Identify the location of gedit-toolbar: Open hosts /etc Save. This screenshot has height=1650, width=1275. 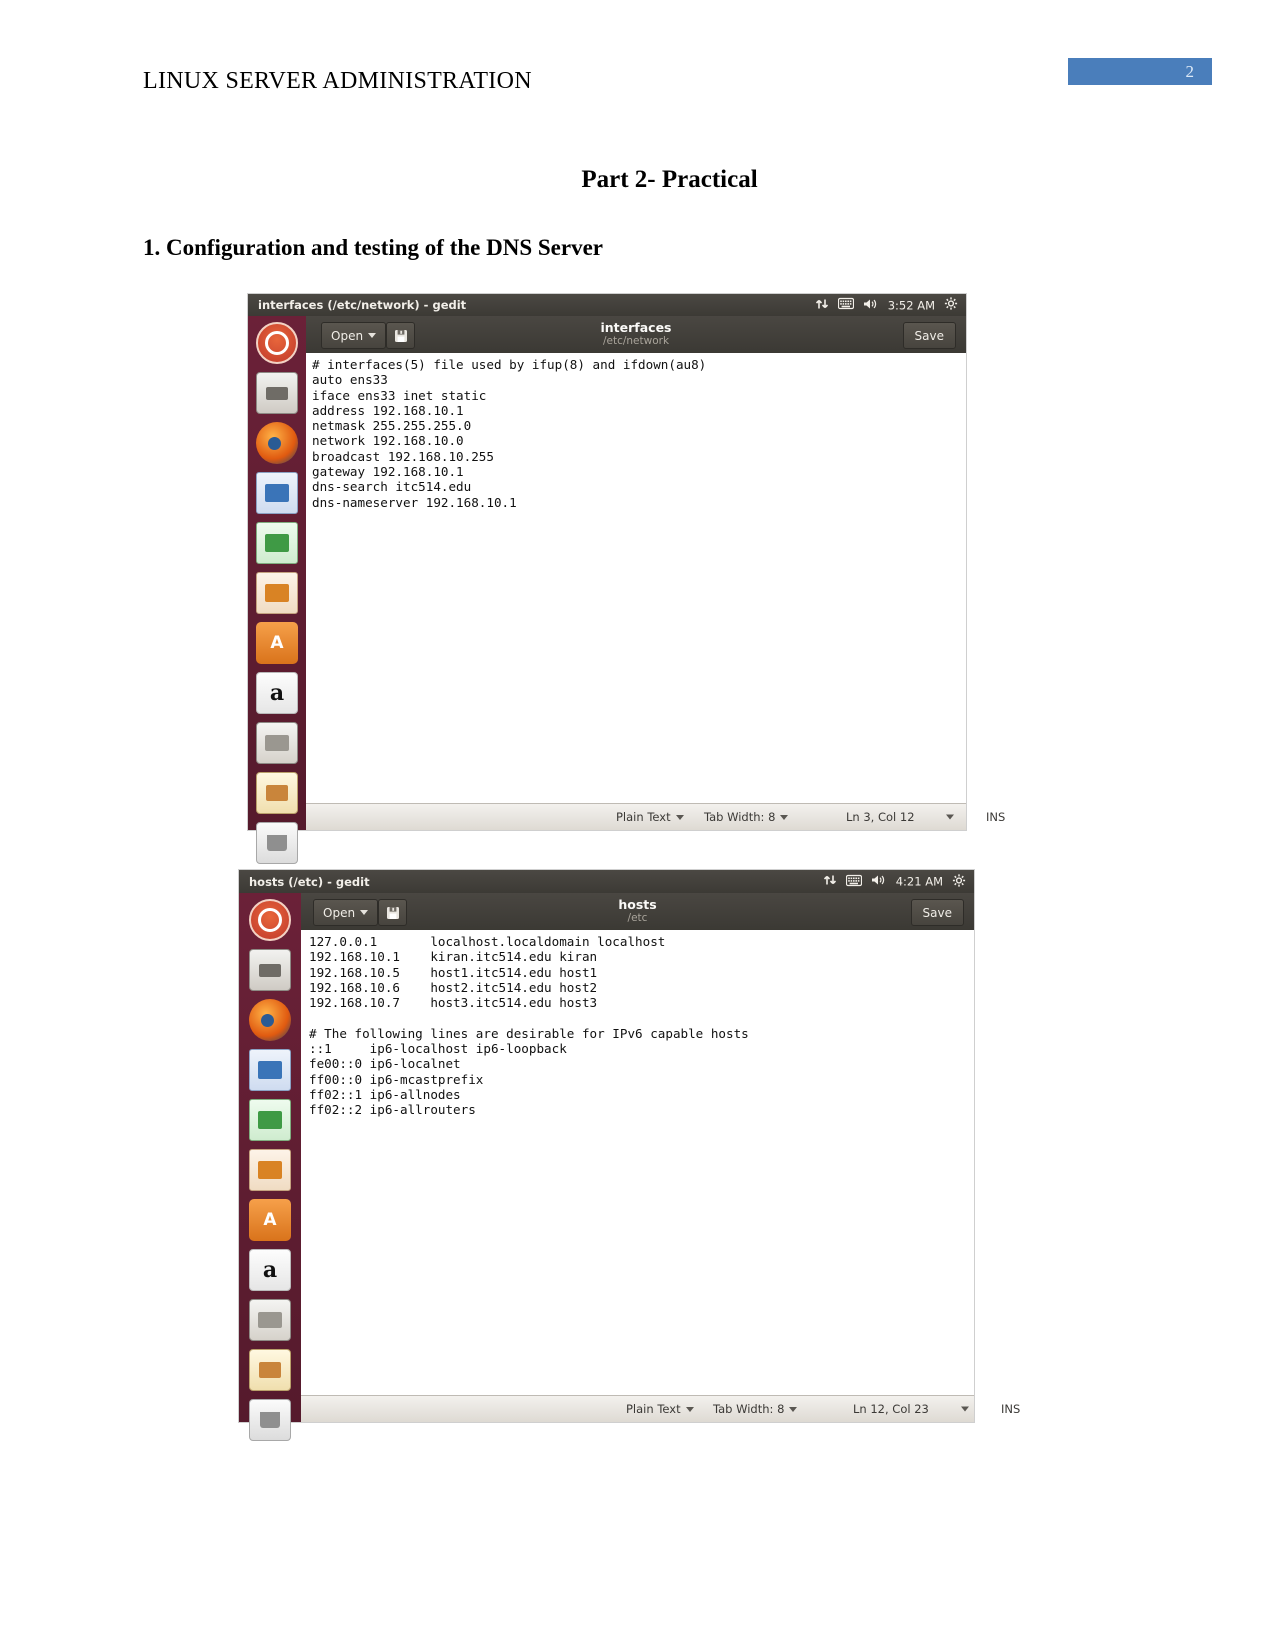
(637, 911).